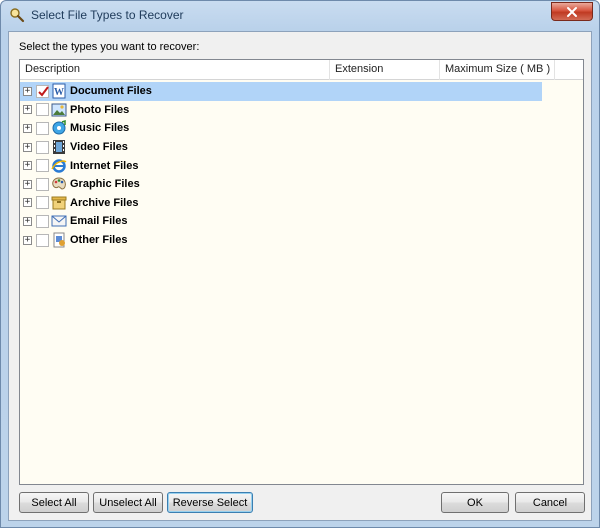 The height and width of the screenshot is (528, 600). What do you see at coordinates (59, 110) in the screenshot?
I see `photo-icon` at bounding box center [59, 110].